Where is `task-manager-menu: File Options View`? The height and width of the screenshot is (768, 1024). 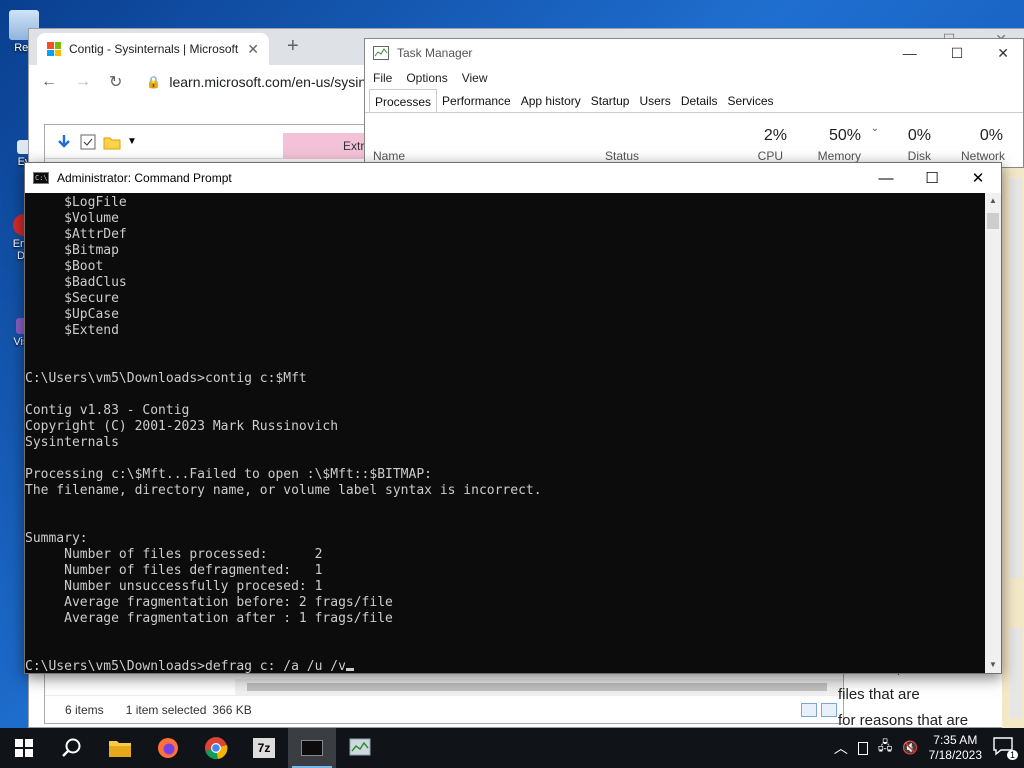
task-manager-menu: File Options View is located at coordinates (694, 78).